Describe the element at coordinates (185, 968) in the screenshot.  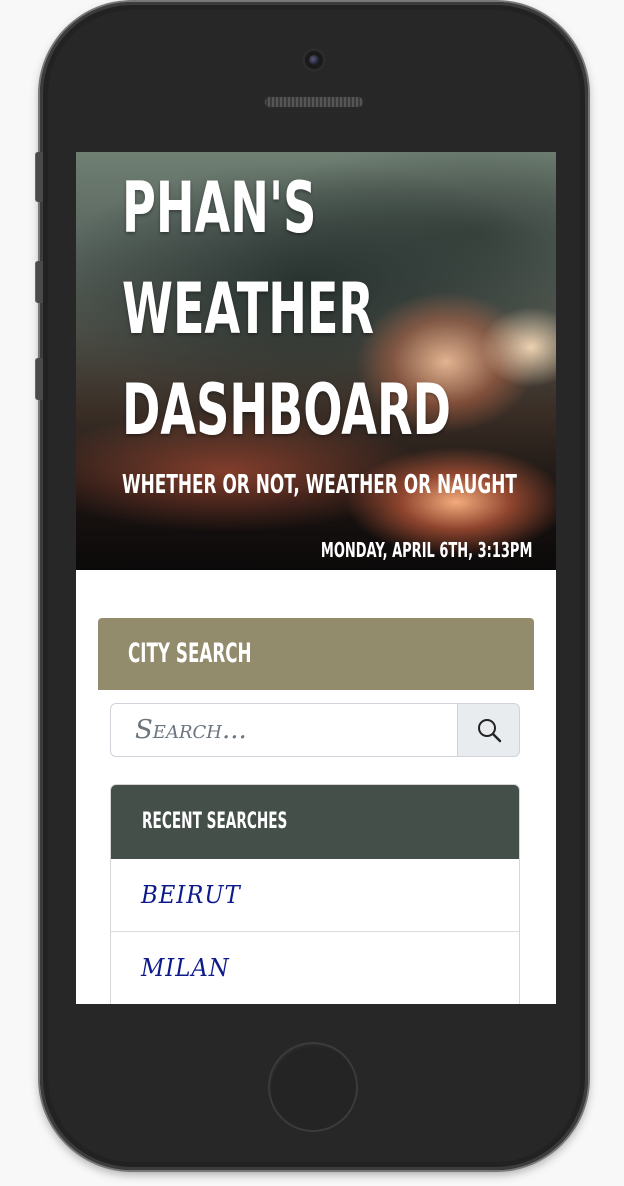
I see `recent-search-label: Milan` at that location.